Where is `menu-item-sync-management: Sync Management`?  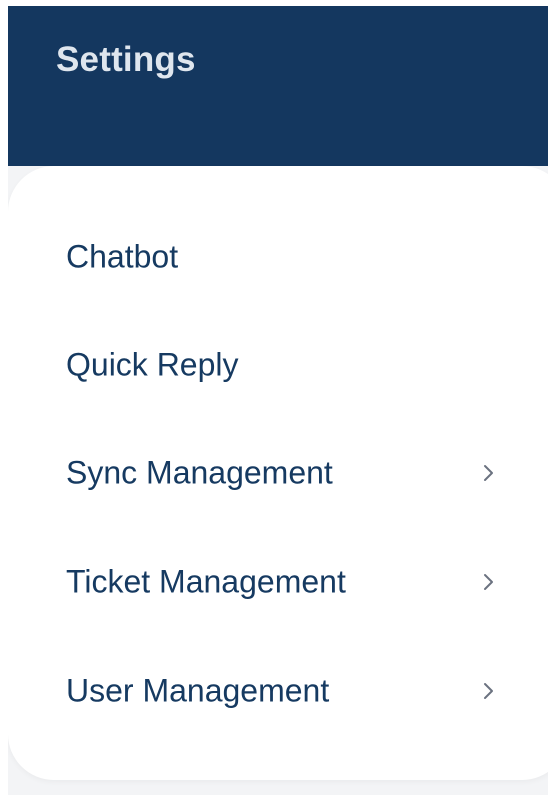 menu-item-sync-management: Sync Management is located at coordinates (278, 473).